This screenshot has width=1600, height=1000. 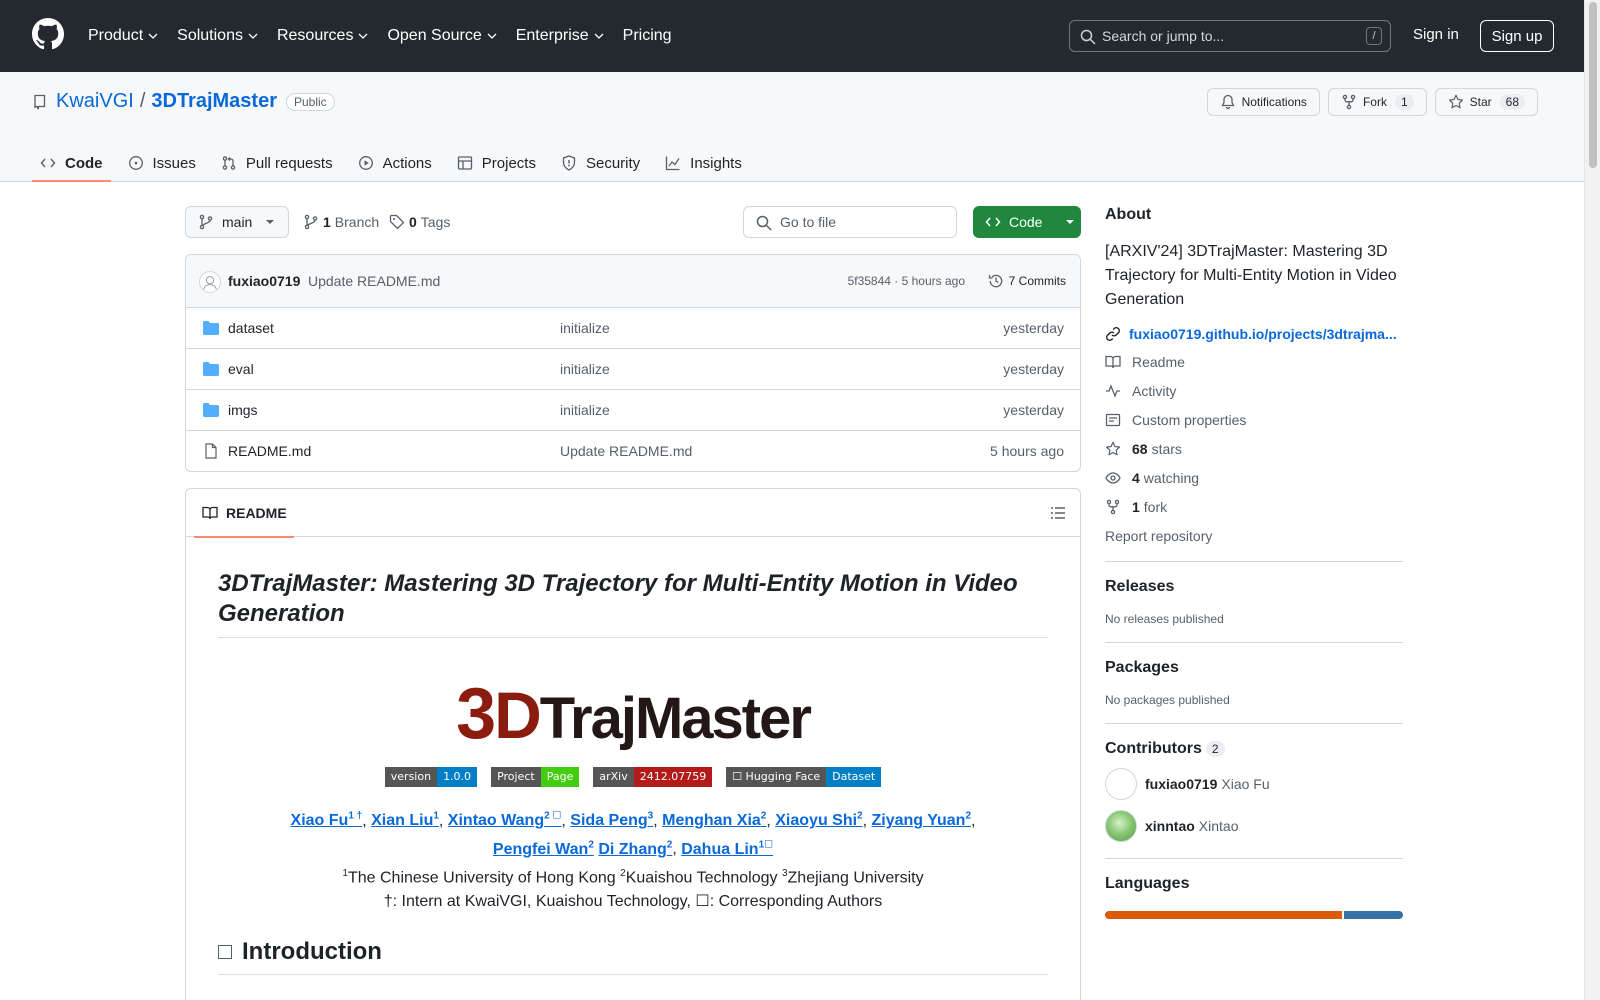 What do you see at coordinates (1245, 784) in the screenshot?
I see `contributor-name: Xiao Fu` at bounding box center [1245, 784].